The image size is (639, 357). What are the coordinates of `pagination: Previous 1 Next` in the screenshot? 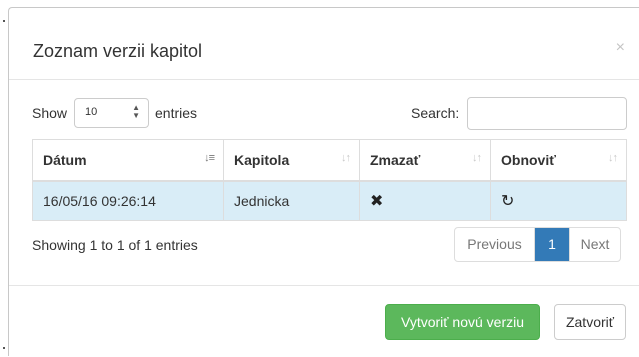 It's located at (537, 244).